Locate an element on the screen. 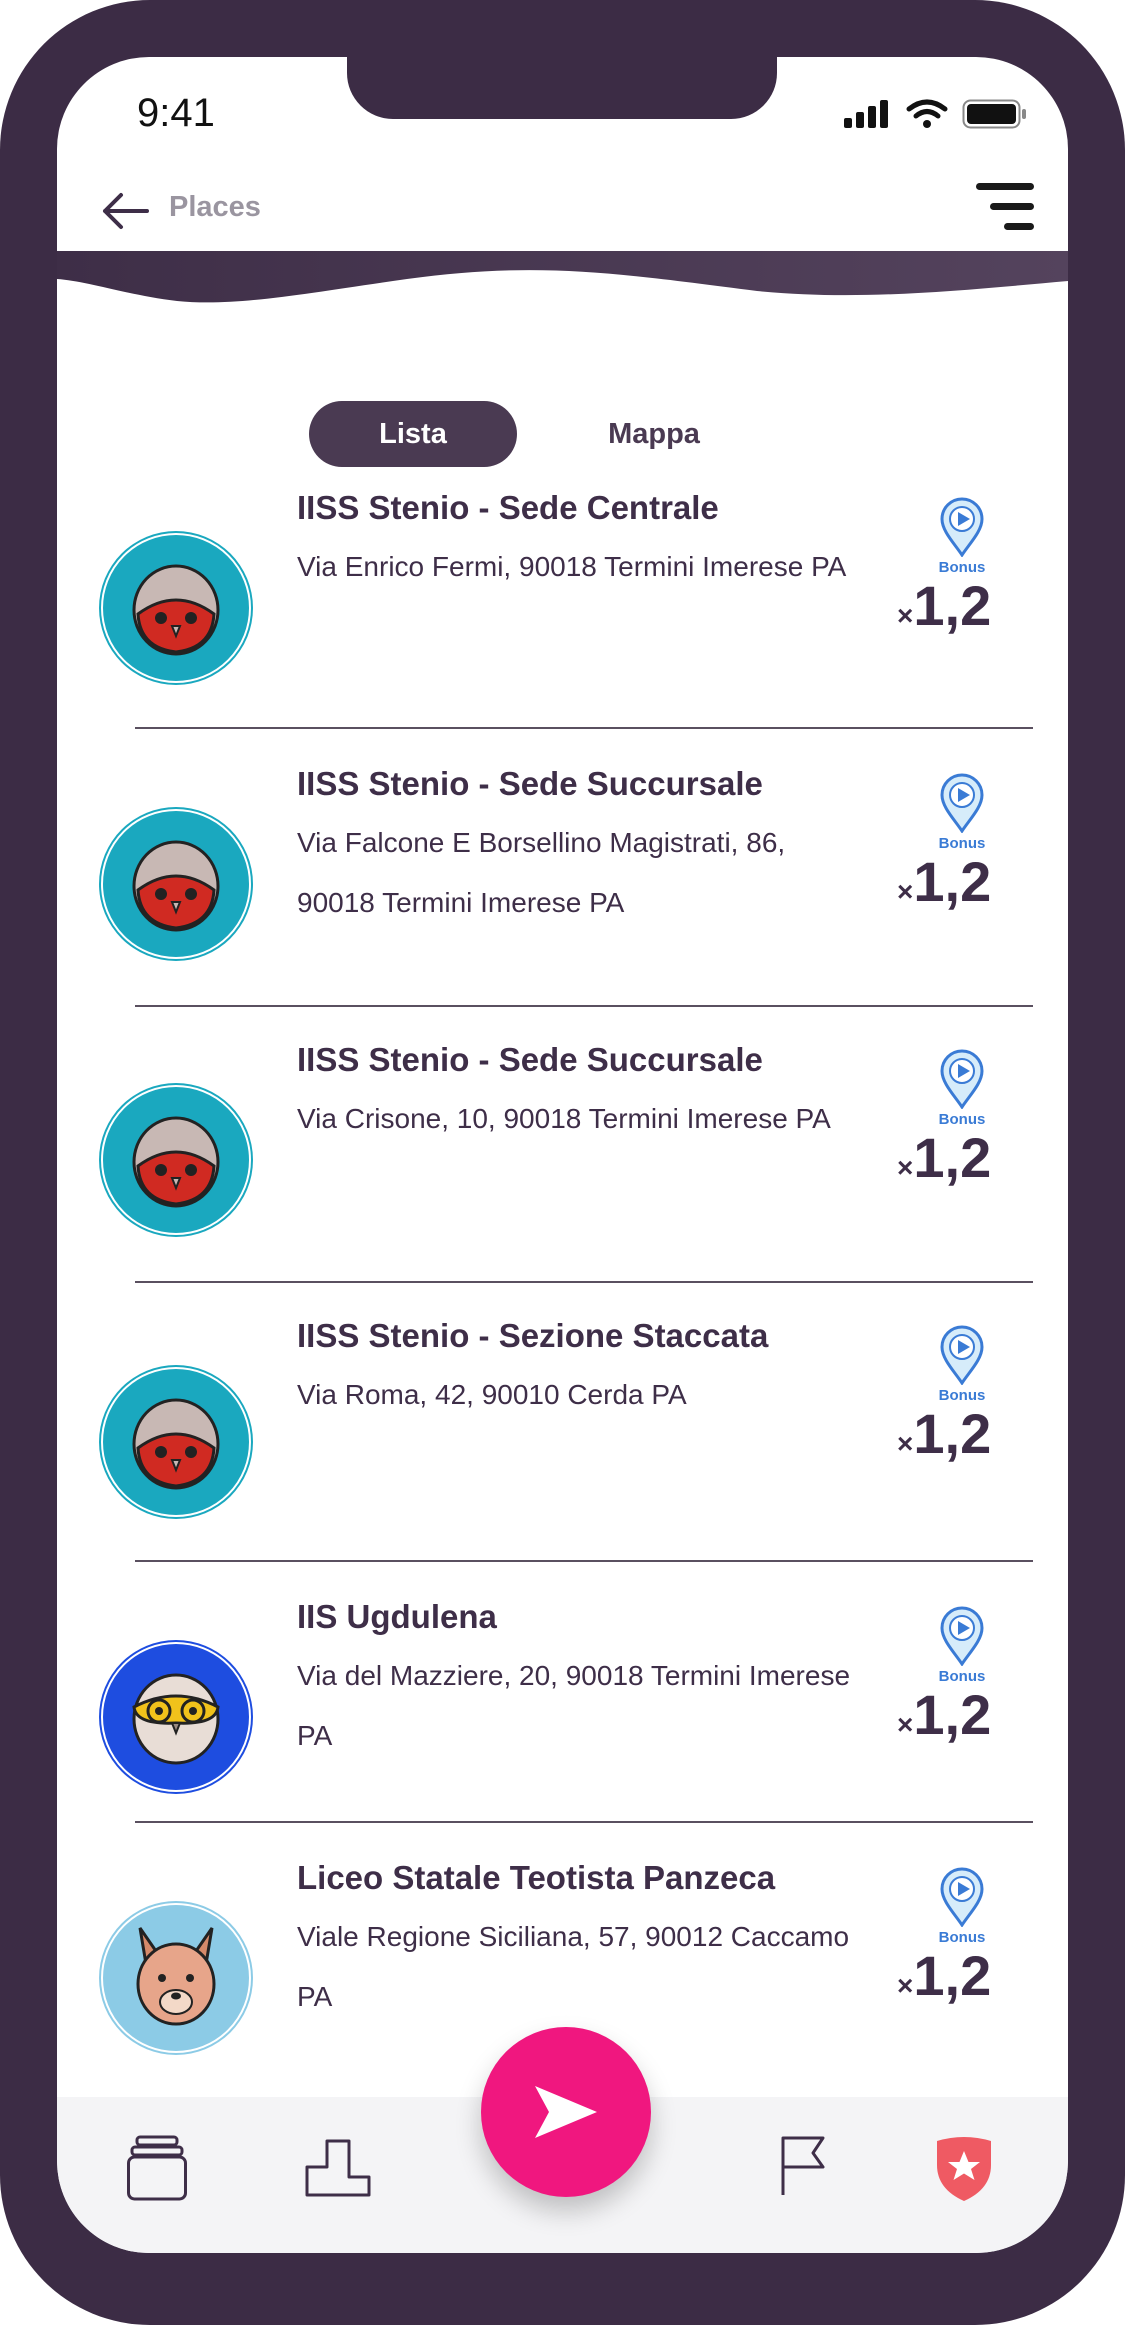 The image size is (1125, 2325). yellow-owl-icon is located at coordinates (176, 1717).